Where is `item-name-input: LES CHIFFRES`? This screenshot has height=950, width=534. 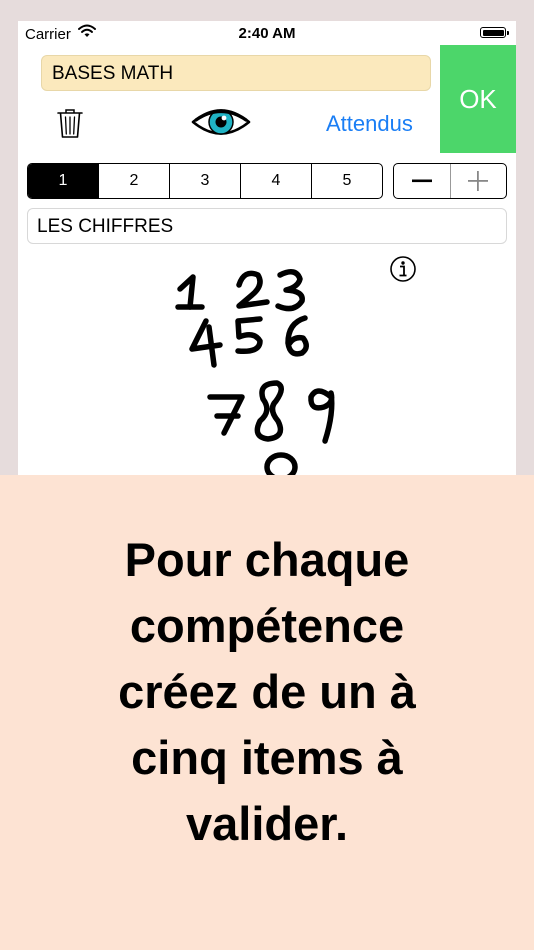 item-name-input: LES CHIFFRES is located at coordinates (267, 226).